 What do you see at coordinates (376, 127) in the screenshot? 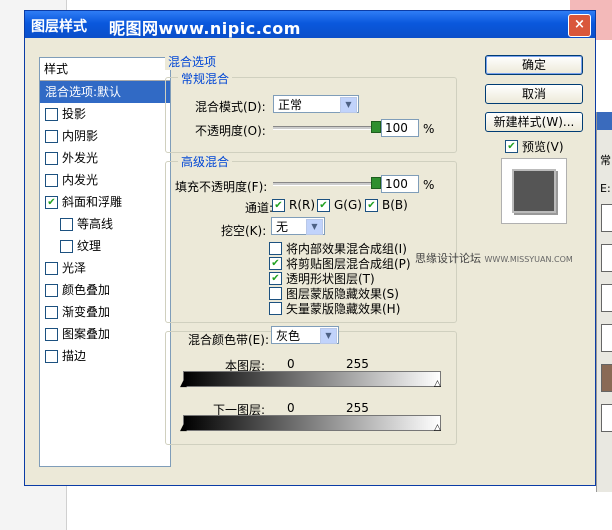
I see `opacity-slider-thumb` at bounding box center [376, 127].